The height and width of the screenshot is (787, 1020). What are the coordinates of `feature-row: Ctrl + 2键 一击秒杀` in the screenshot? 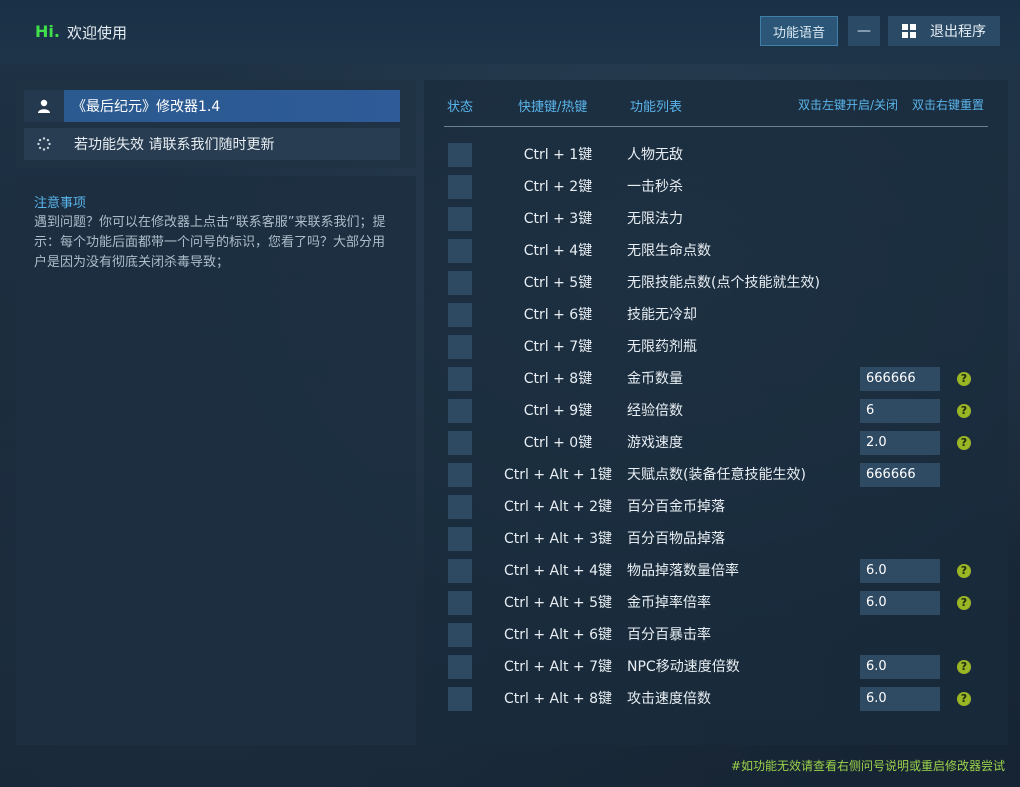 It's located at (728, 187).